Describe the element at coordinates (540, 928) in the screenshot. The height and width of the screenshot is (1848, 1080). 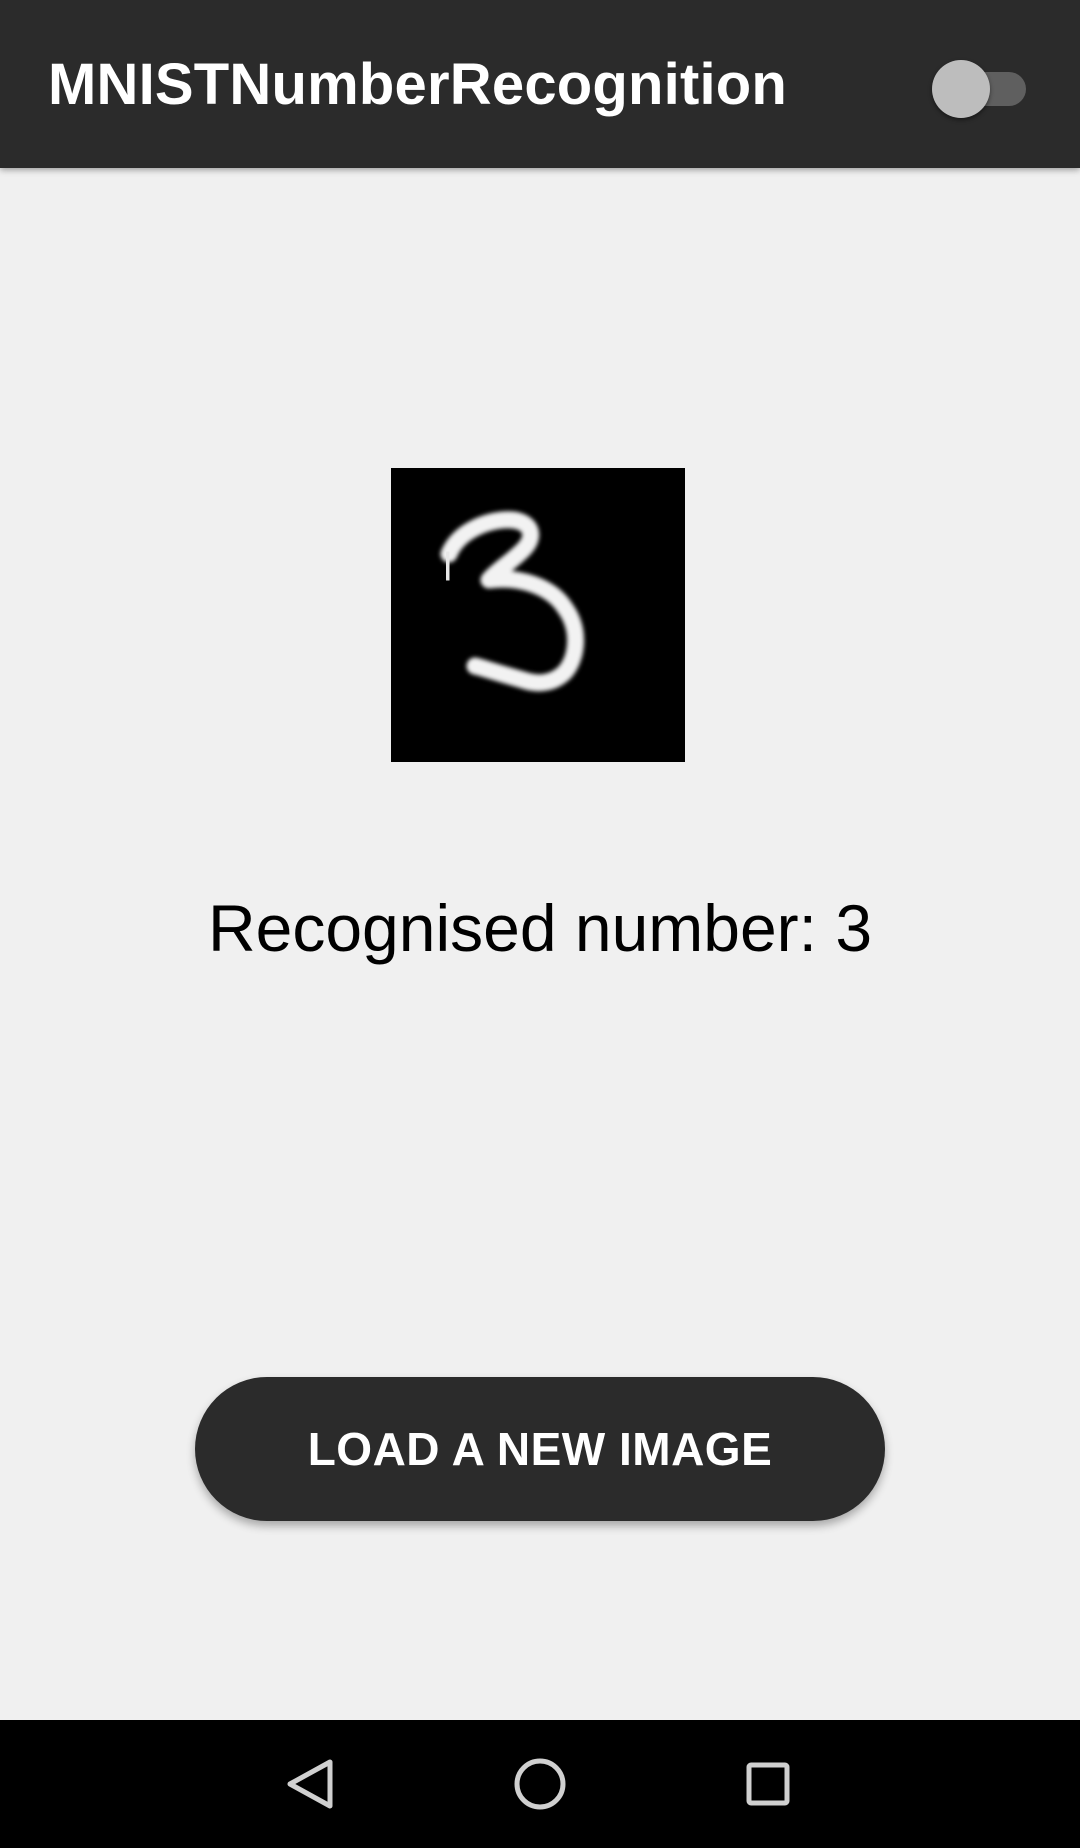
I see `recognised-number-text: Recognised number: 3` at that location.